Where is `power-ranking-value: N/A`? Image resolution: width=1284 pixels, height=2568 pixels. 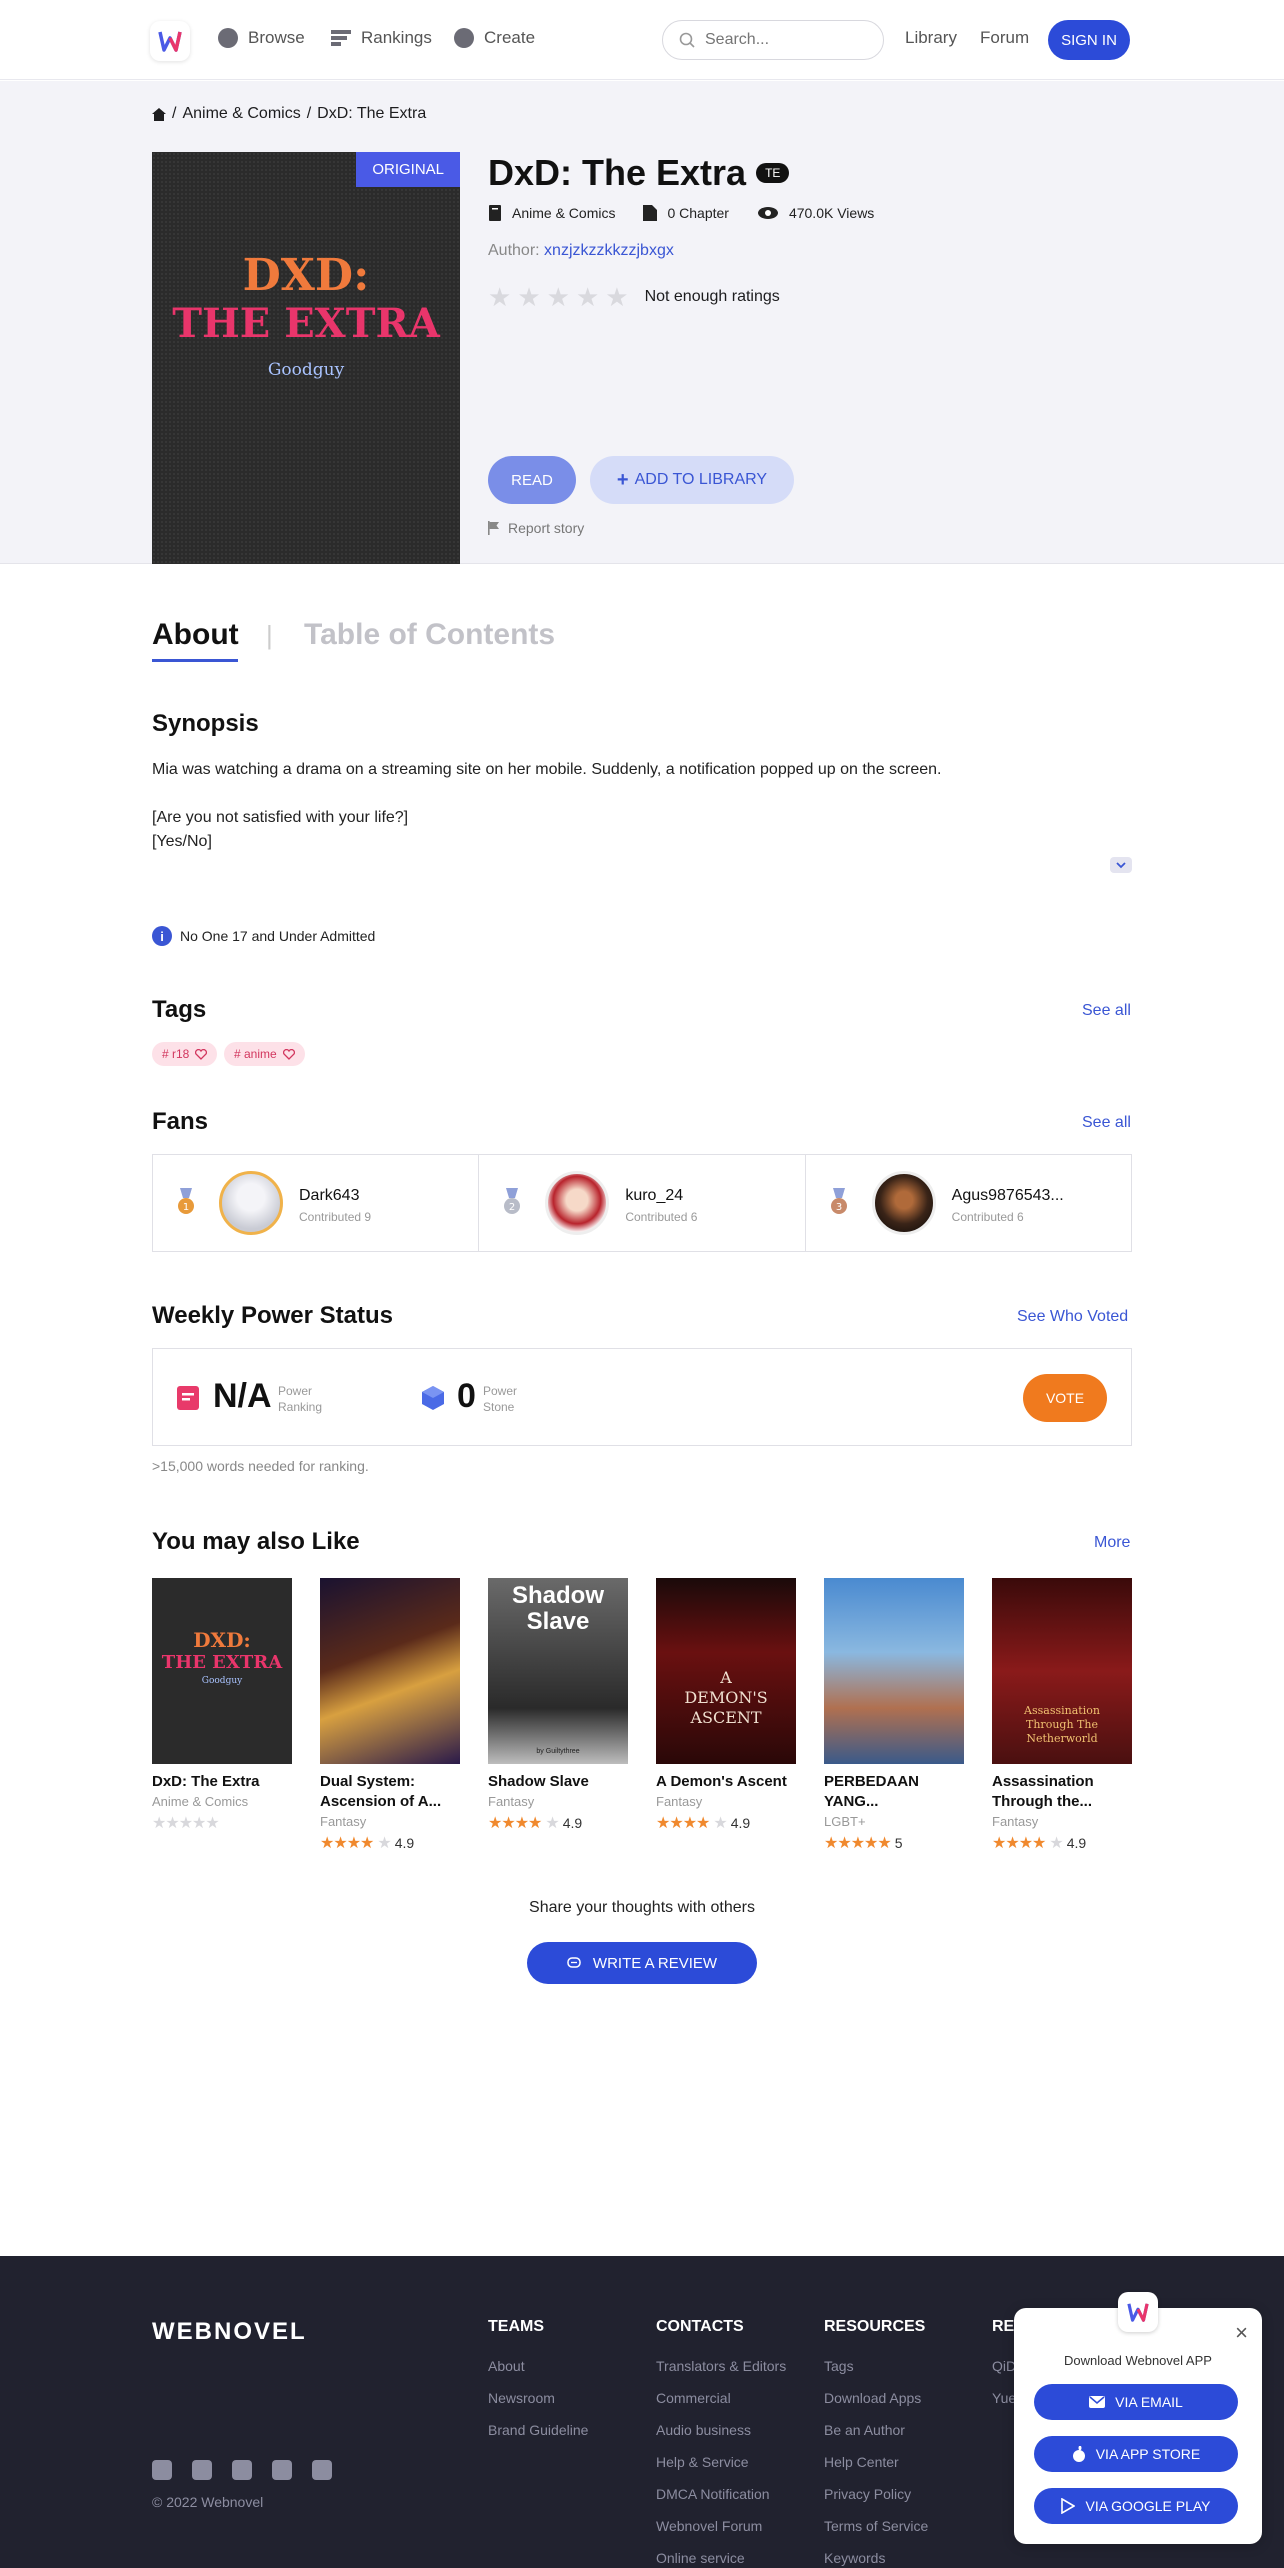
power-ranking-value: N/A is located at coordinates (242, 1396).